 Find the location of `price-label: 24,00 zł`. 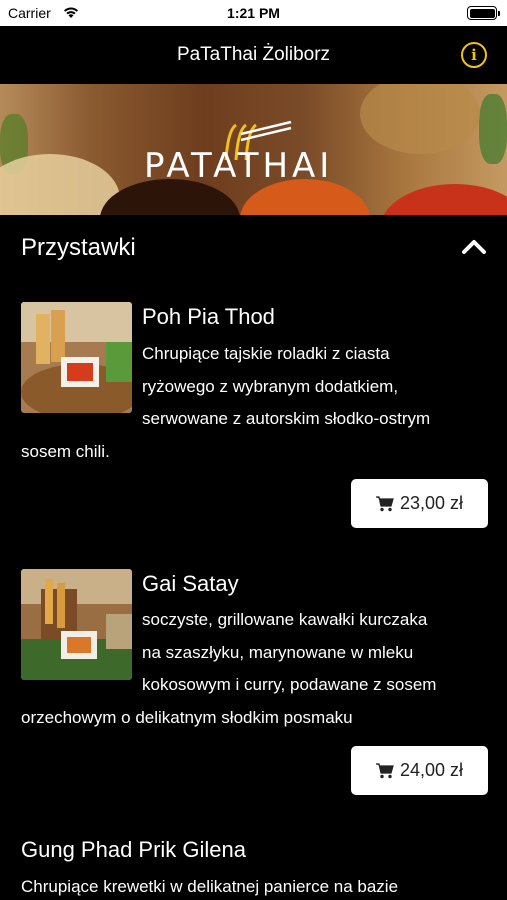

price-label: 24,00 zł is located at coordinates (431, 770).